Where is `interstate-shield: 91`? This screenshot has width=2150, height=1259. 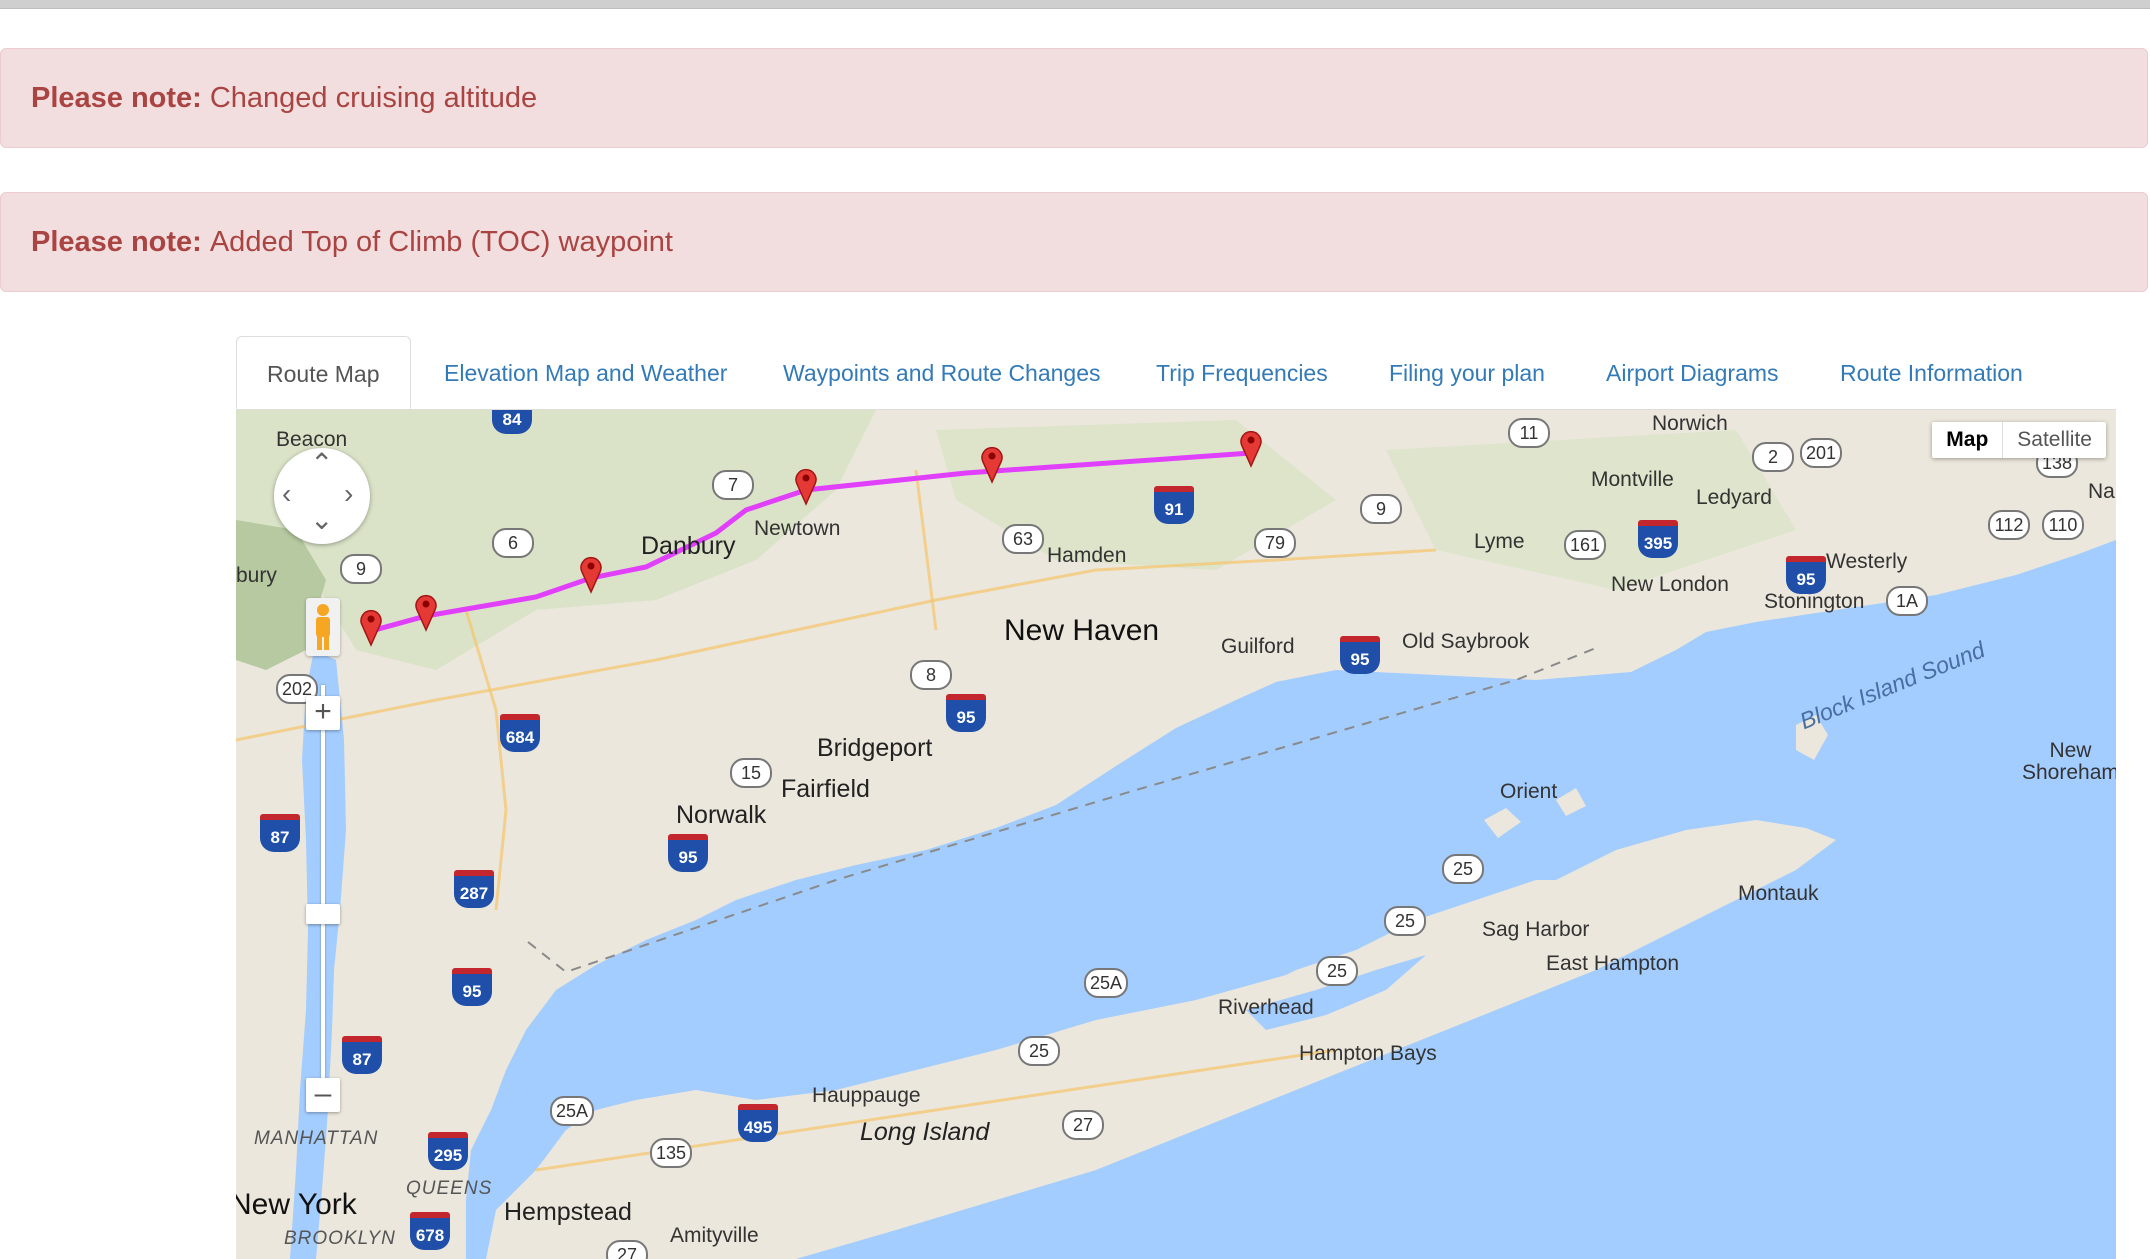 interstate-shield: 91 is located at coordinates (1174, 505).